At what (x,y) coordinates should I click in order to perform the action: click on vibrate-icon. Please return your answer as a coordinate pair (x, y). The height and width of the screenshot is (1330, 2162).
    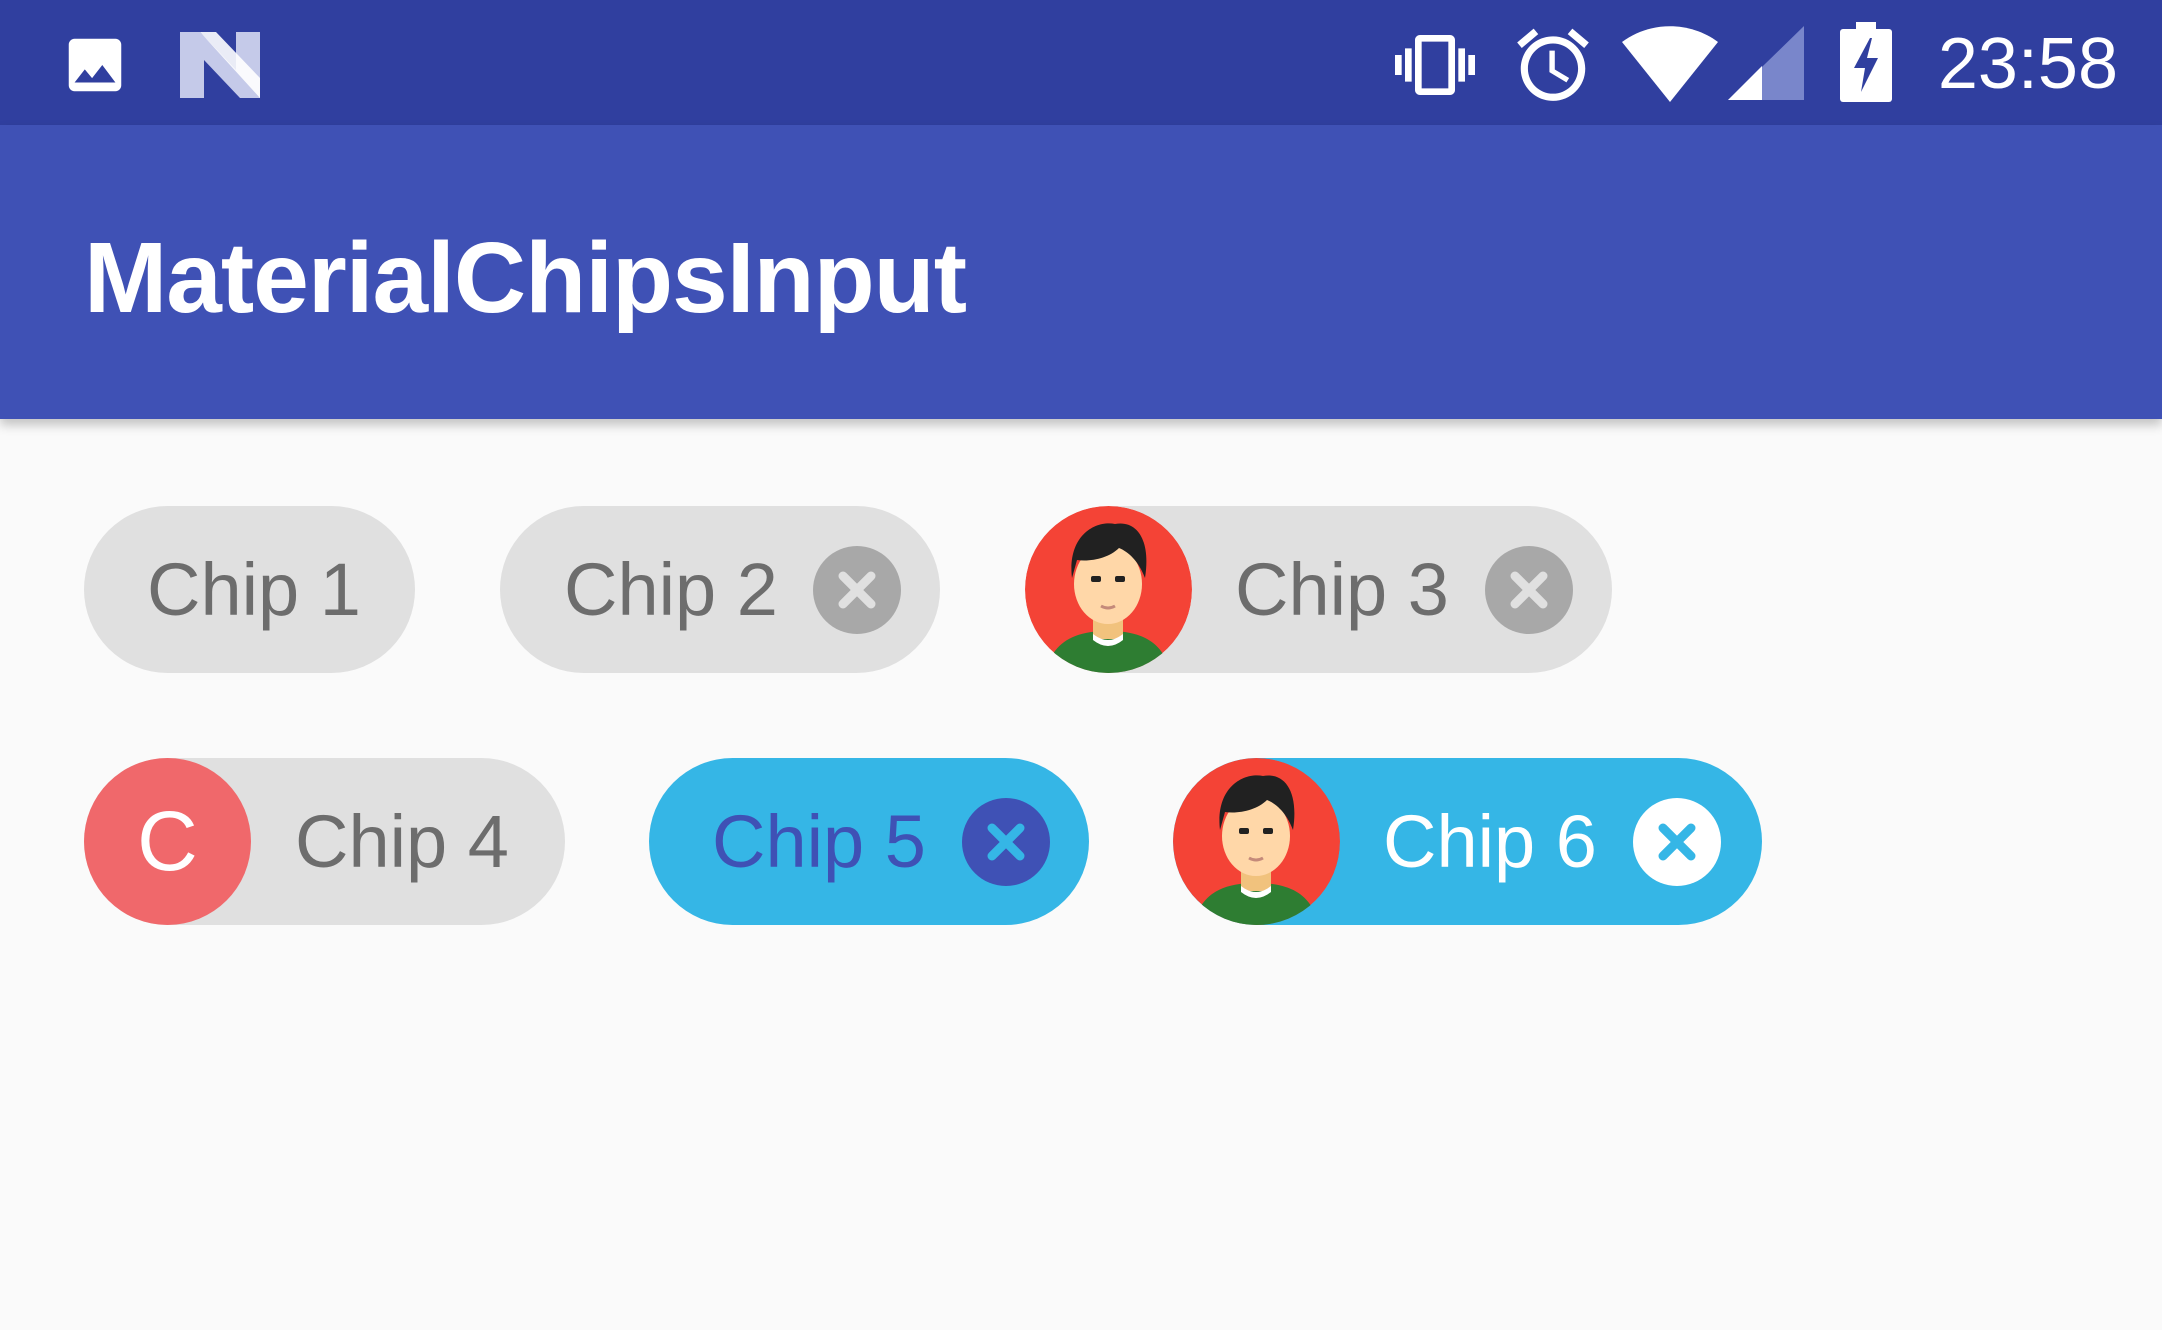
    Looking at the image, I should click on (1435, 67).